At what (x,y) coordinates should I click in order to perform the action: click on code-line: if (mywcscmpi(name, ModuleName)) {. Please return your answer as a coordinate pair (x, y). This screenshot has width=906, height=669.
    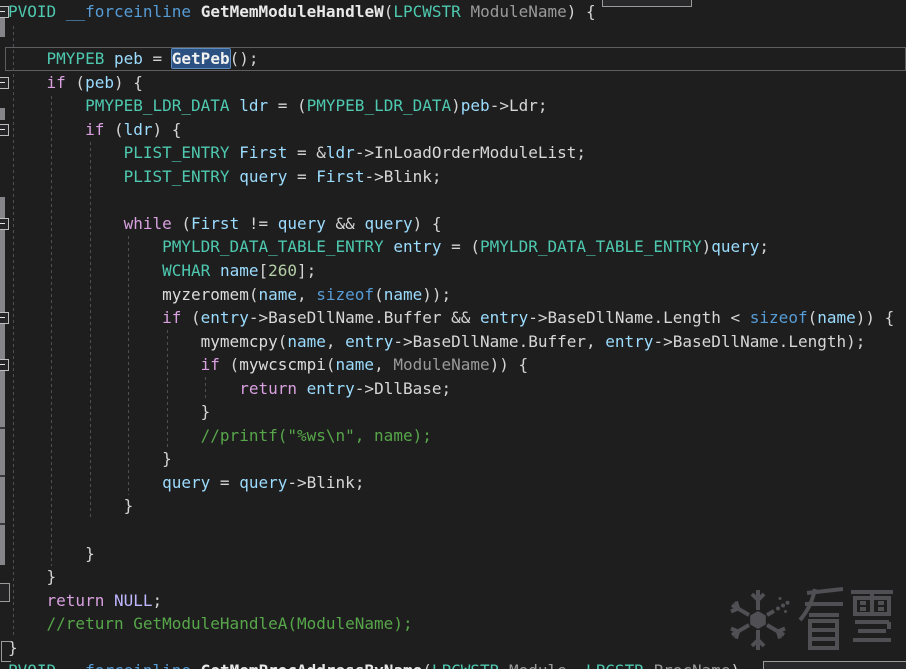
    Looking at the image, I should click on (453, 365).